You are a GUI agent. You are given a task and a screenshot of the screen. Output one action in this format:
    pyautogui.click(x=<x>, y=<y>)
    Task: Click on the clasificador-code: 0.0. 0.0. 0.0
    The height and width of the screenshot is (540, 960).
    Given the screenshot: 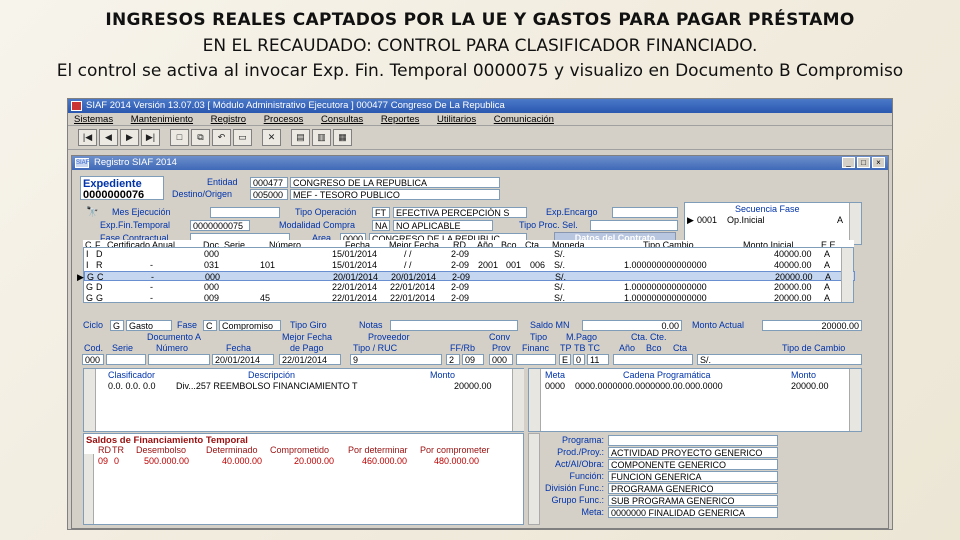 What is the action you would take?
    pyautogui.click(x=132, y=386)
    